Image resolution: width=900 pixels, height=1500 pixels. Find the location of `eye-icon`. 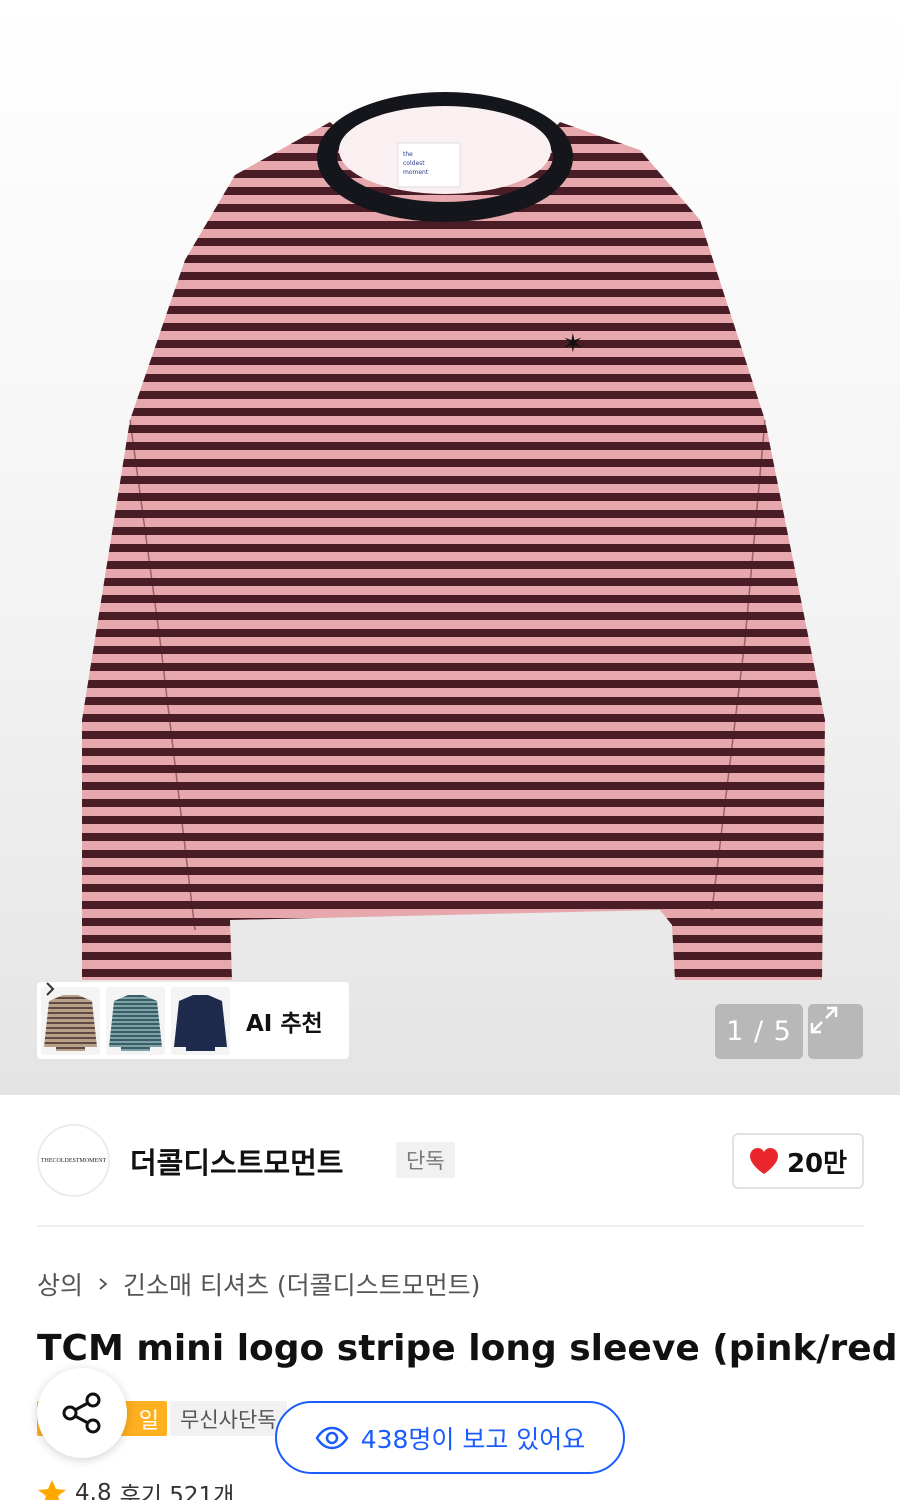

eye-icon is located at coordinates (332, 1437).